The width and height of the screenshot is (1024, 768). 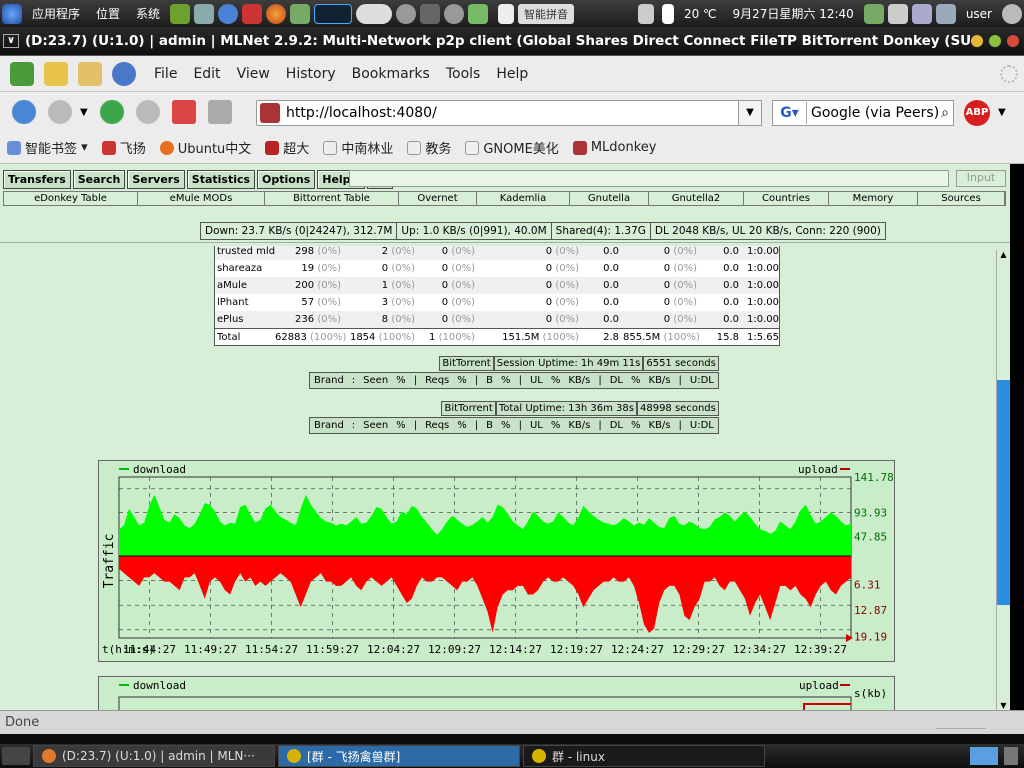 I want to click on status-shared: Shared(4): 1.37G, so click(x=601, y=231).